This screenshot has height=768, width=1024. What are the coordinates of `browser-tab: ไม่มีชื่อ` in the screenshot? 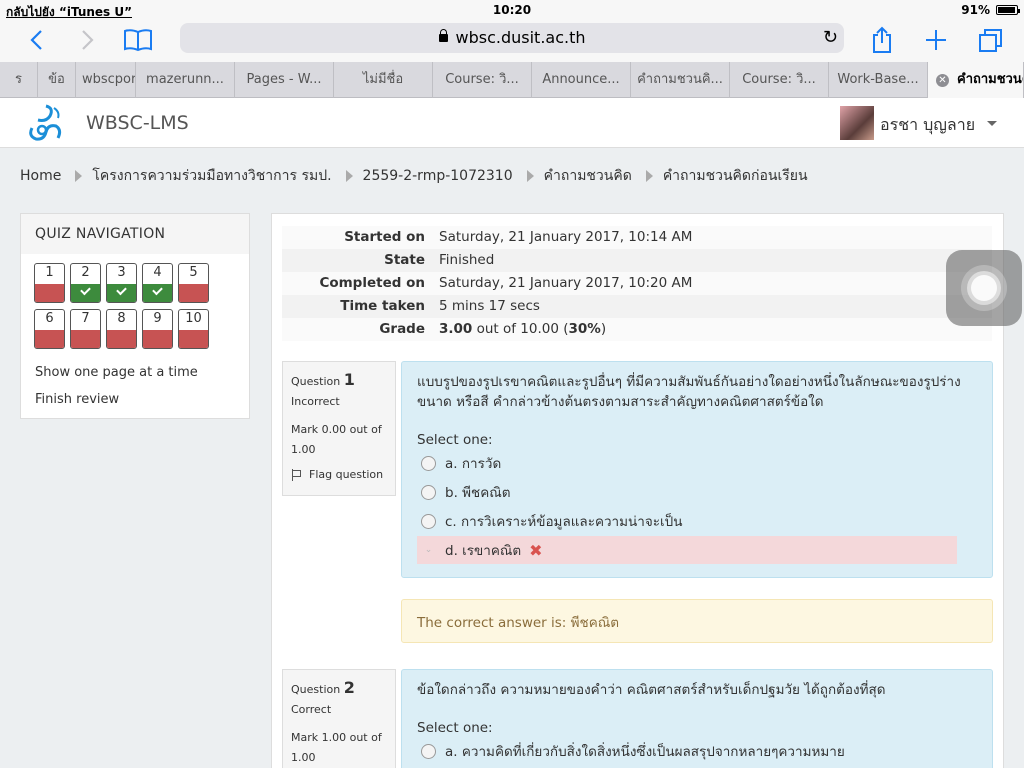 It's located at (383, 80).